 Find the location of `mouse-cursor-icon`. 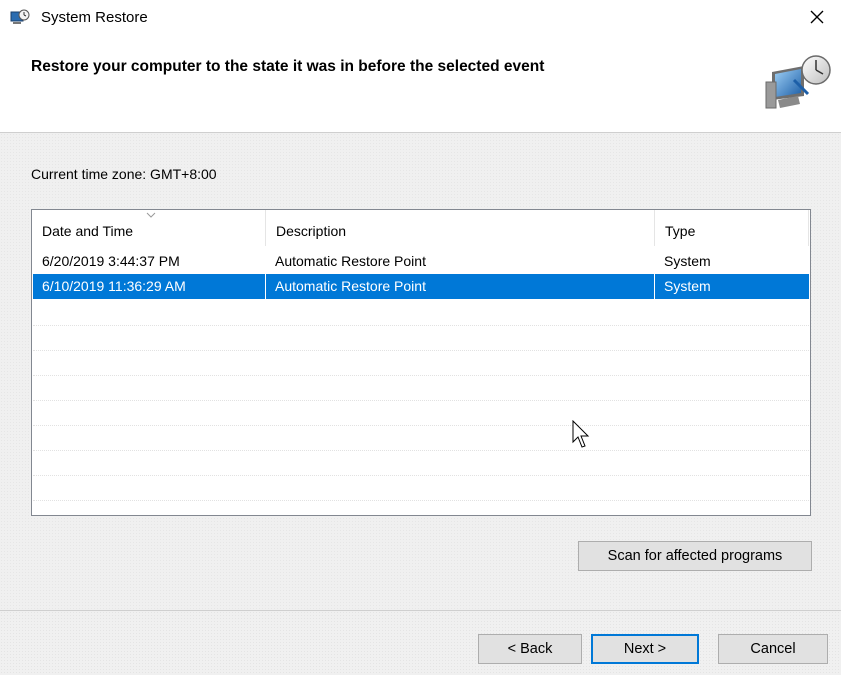

mouse-cursor-icon is located at coordinates (581, 434).